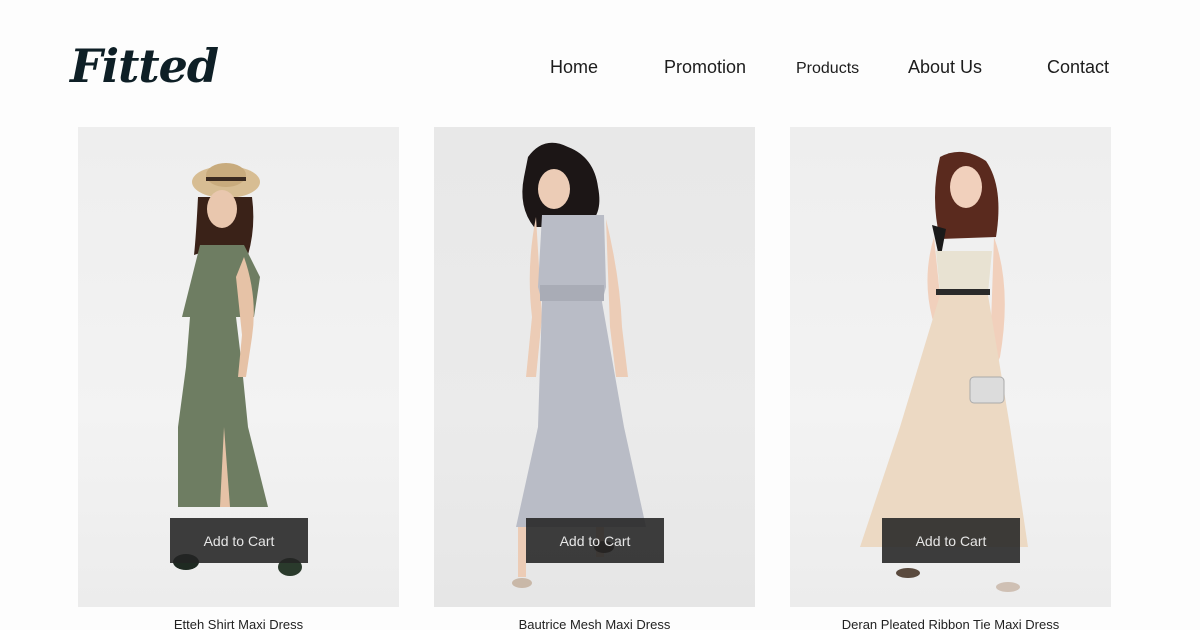 This screenshot has height=630, width=1200. I want to click on product-name: Bautrice Mesh Maxi Dress, so click(594, 623).